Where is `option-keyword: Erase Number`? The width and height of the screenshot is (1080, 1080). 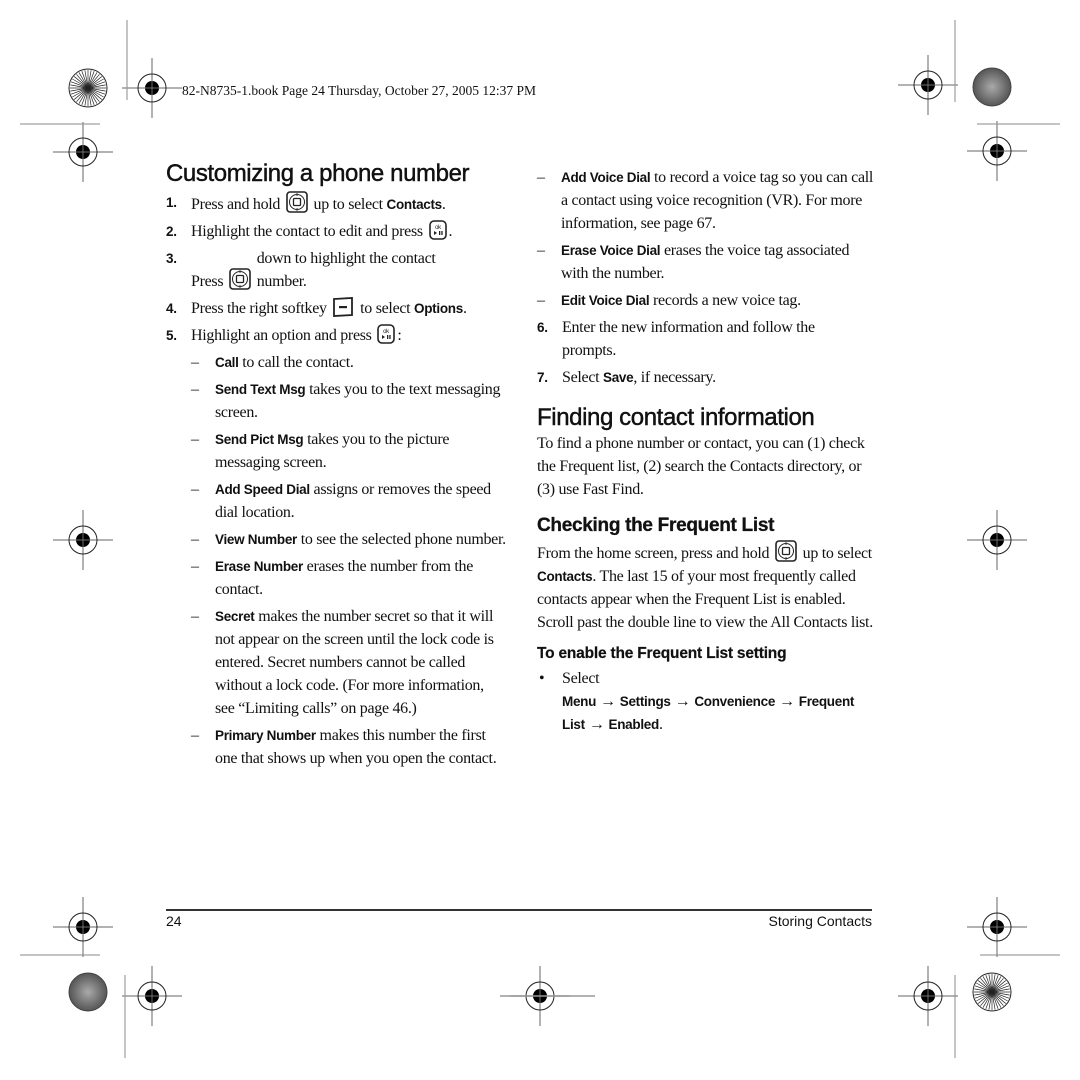 option-keyword: Erase Number is located at coordinates (259, 566).